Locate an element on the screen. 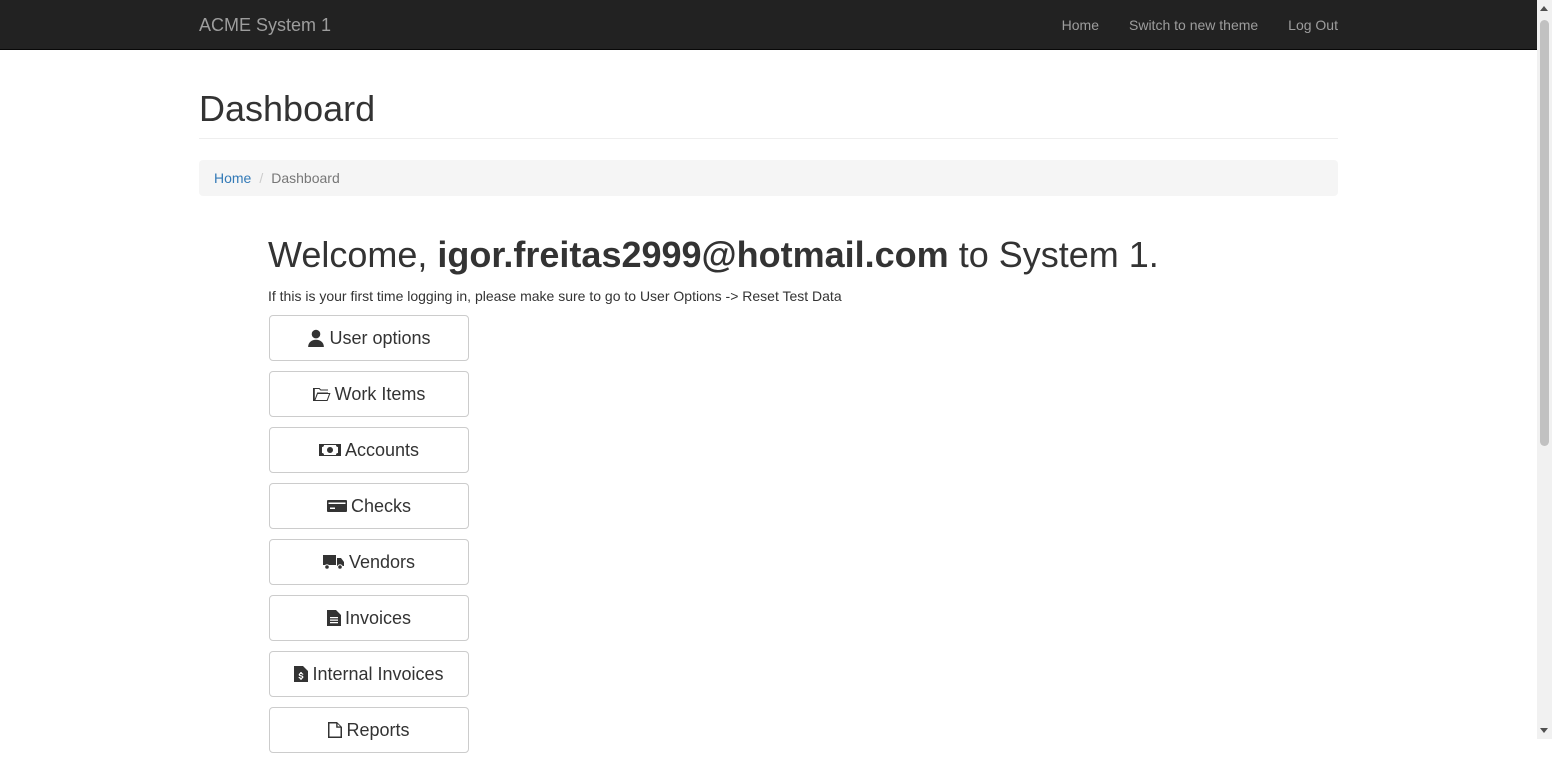 The width and height of the screenshot is (1552, 763). brand-link: ACME System 1 is located at coordinates (265, 25).